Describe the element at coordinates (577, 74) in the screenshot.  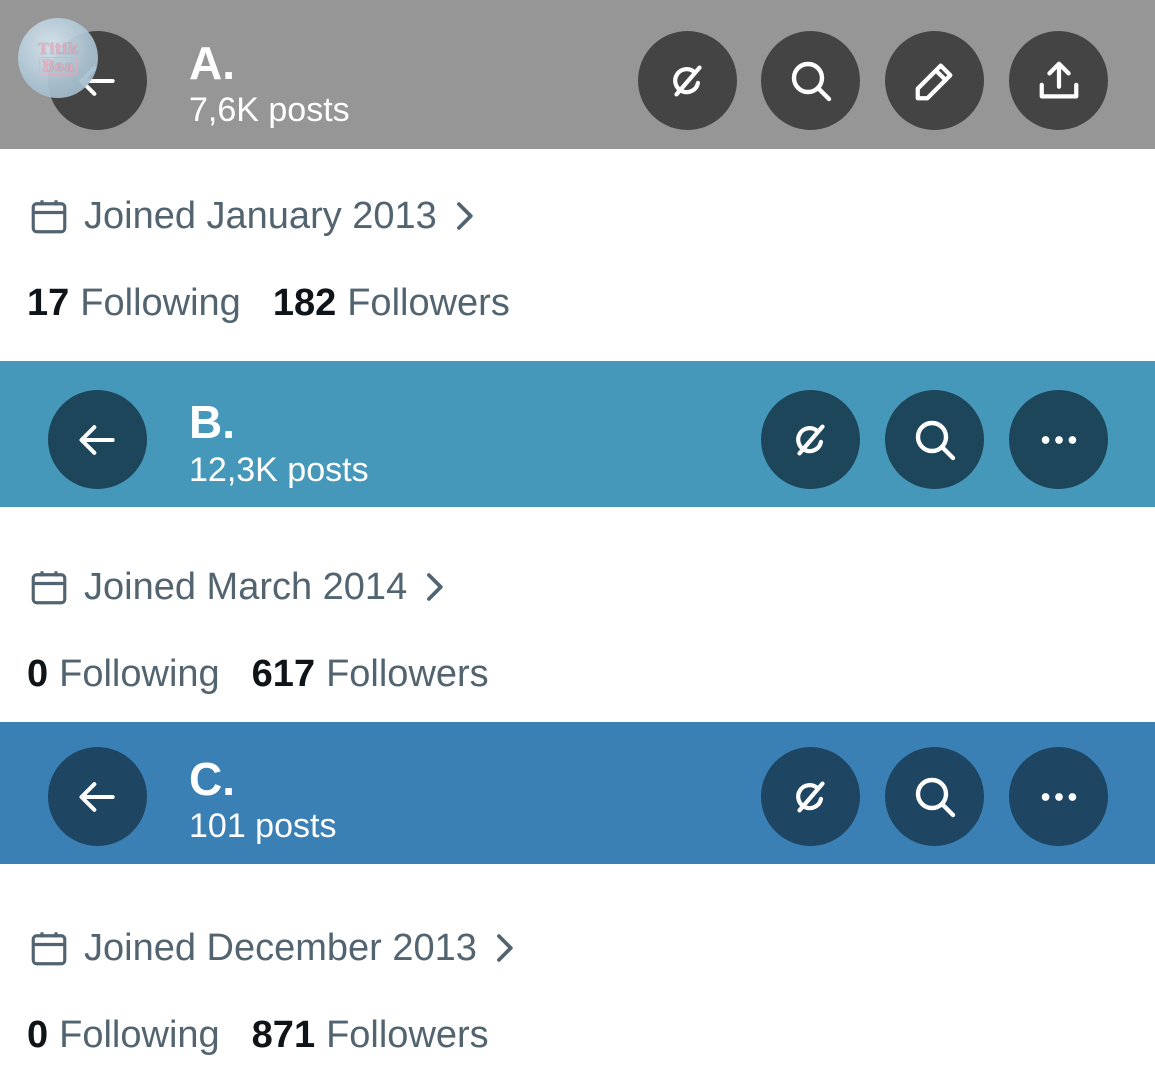
I see `profile-header-a: A. 7,6K posts` at that location.